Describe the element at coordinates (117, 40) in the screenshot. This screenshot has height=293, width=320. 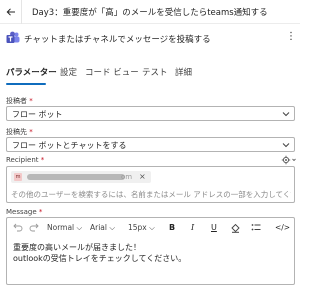
I see `action-title: チャットまたはチャネルでメッセージを投稿する` at that location.